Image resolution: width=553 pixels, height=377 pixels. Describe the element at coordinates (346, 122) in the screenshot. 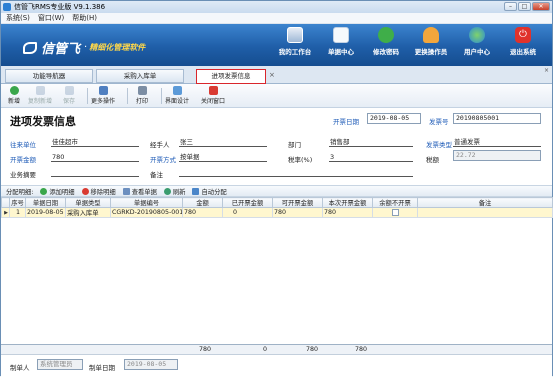

I see `invoice-date-label: 开票日期` at that location.